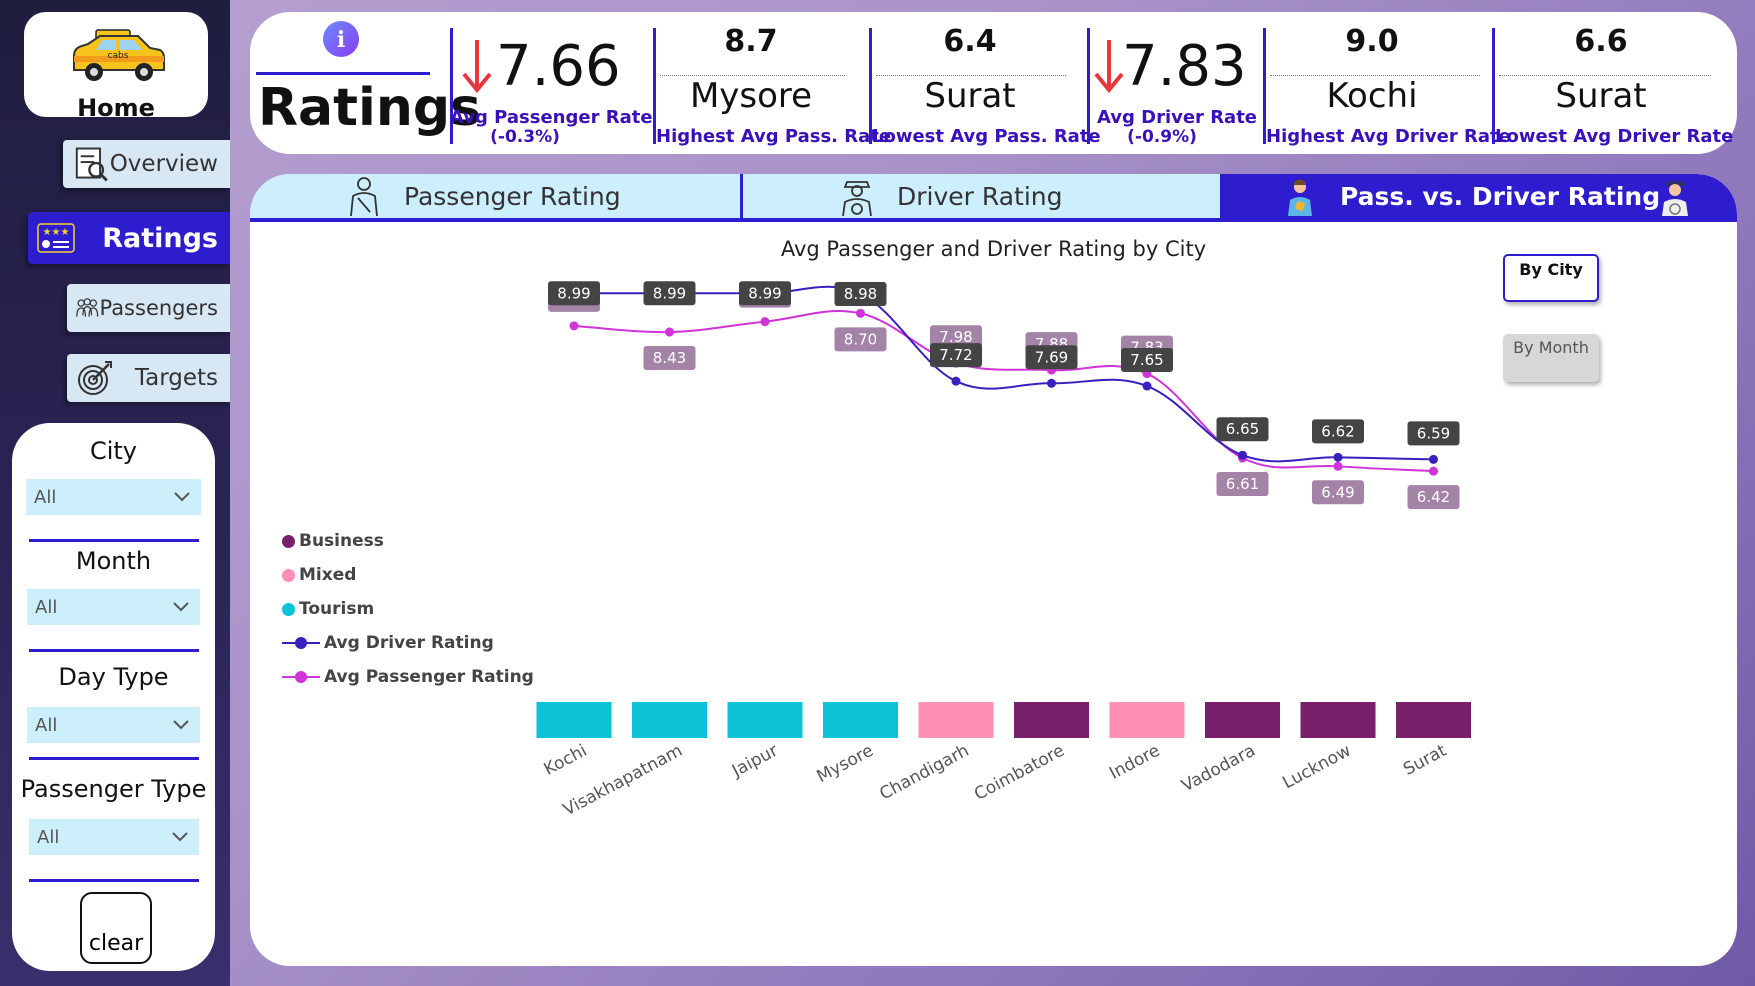  I want to click on nav-overview-label: Overview, so click(163, 164).